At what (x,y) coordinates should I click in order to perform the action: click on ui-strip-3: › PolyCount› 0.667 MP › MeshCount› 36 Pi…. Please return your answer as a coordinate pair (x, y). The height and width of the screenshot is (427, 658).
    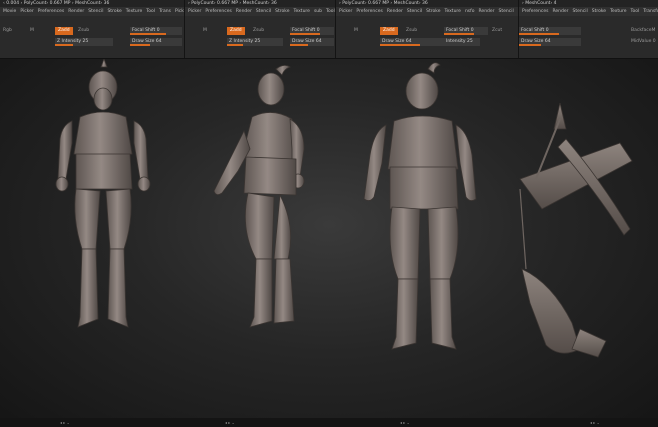
    Looking at the image, I should click on (427, 29).